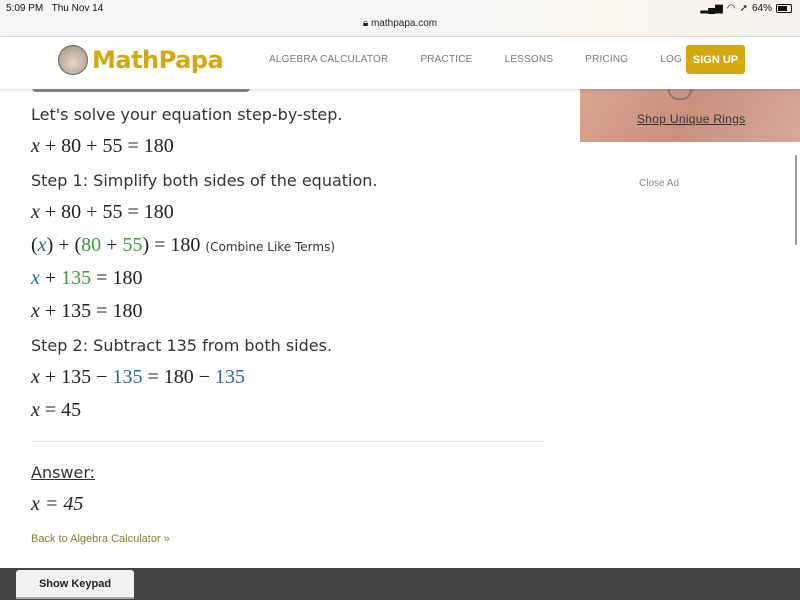 This screenshot has height=600, width=800. What do you see at coordinates (328, 59) in the screenshot?
I see `nav-algebra-calculator: ALGEBRA CALCULATOR` at bounding box center [328, 59].